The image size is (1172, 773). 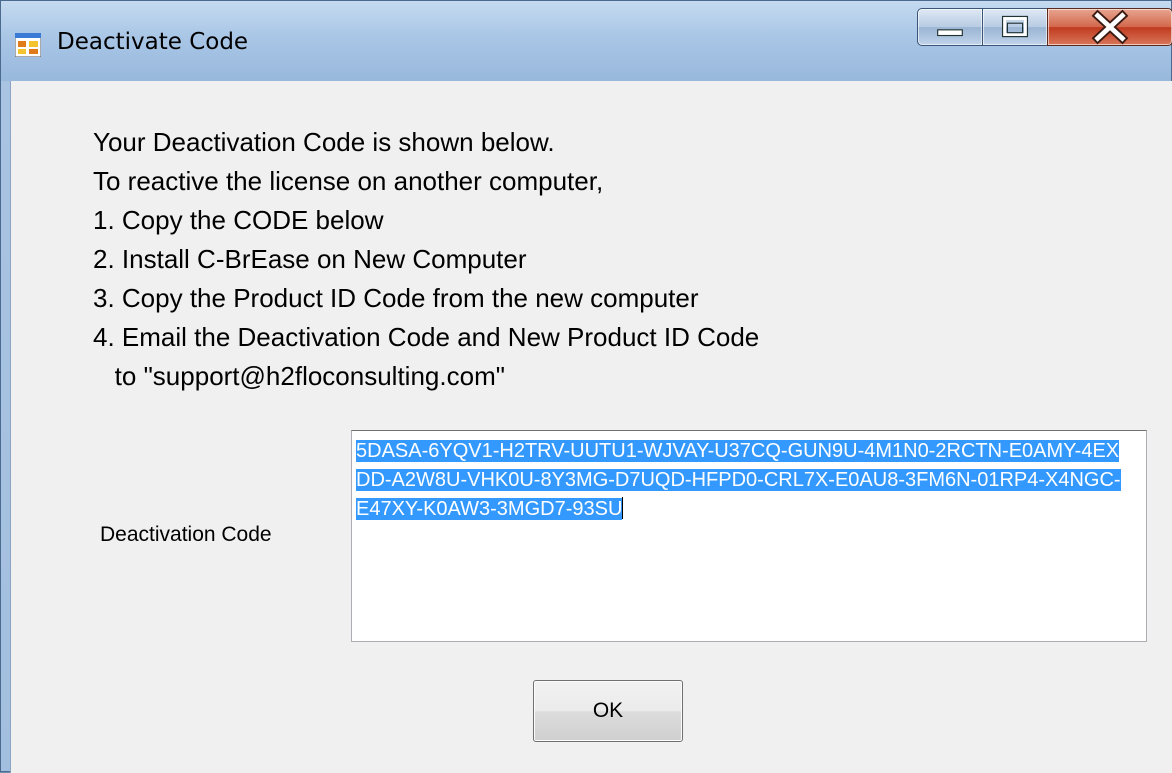 I want to click on text-caret, so click(x=623, y=508).